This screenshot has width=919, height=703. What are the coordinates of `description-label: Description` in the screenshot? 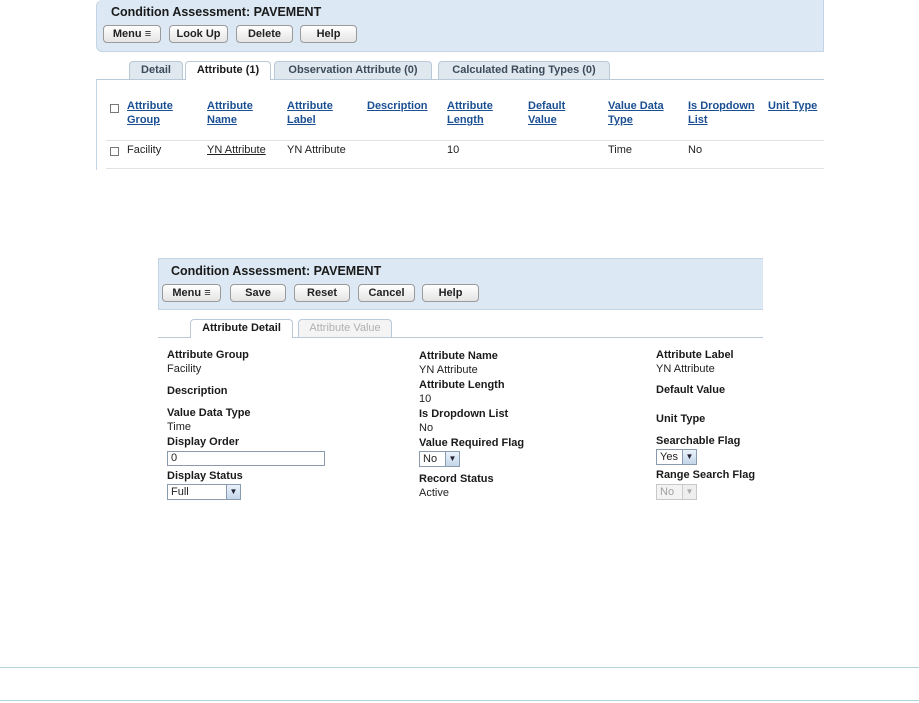 It's located at (197, 391).